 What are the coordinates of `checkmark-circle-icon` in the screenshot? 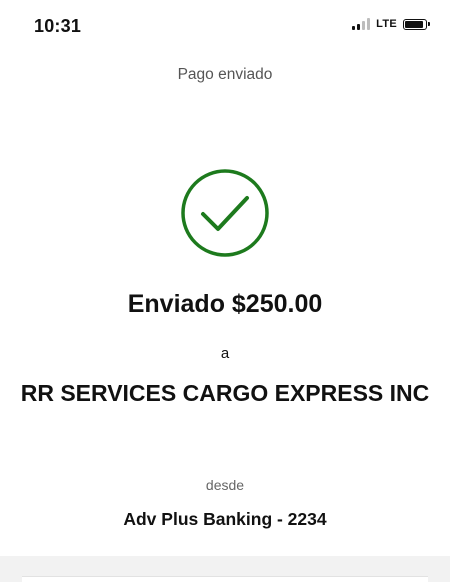 It's located at (225, 213).